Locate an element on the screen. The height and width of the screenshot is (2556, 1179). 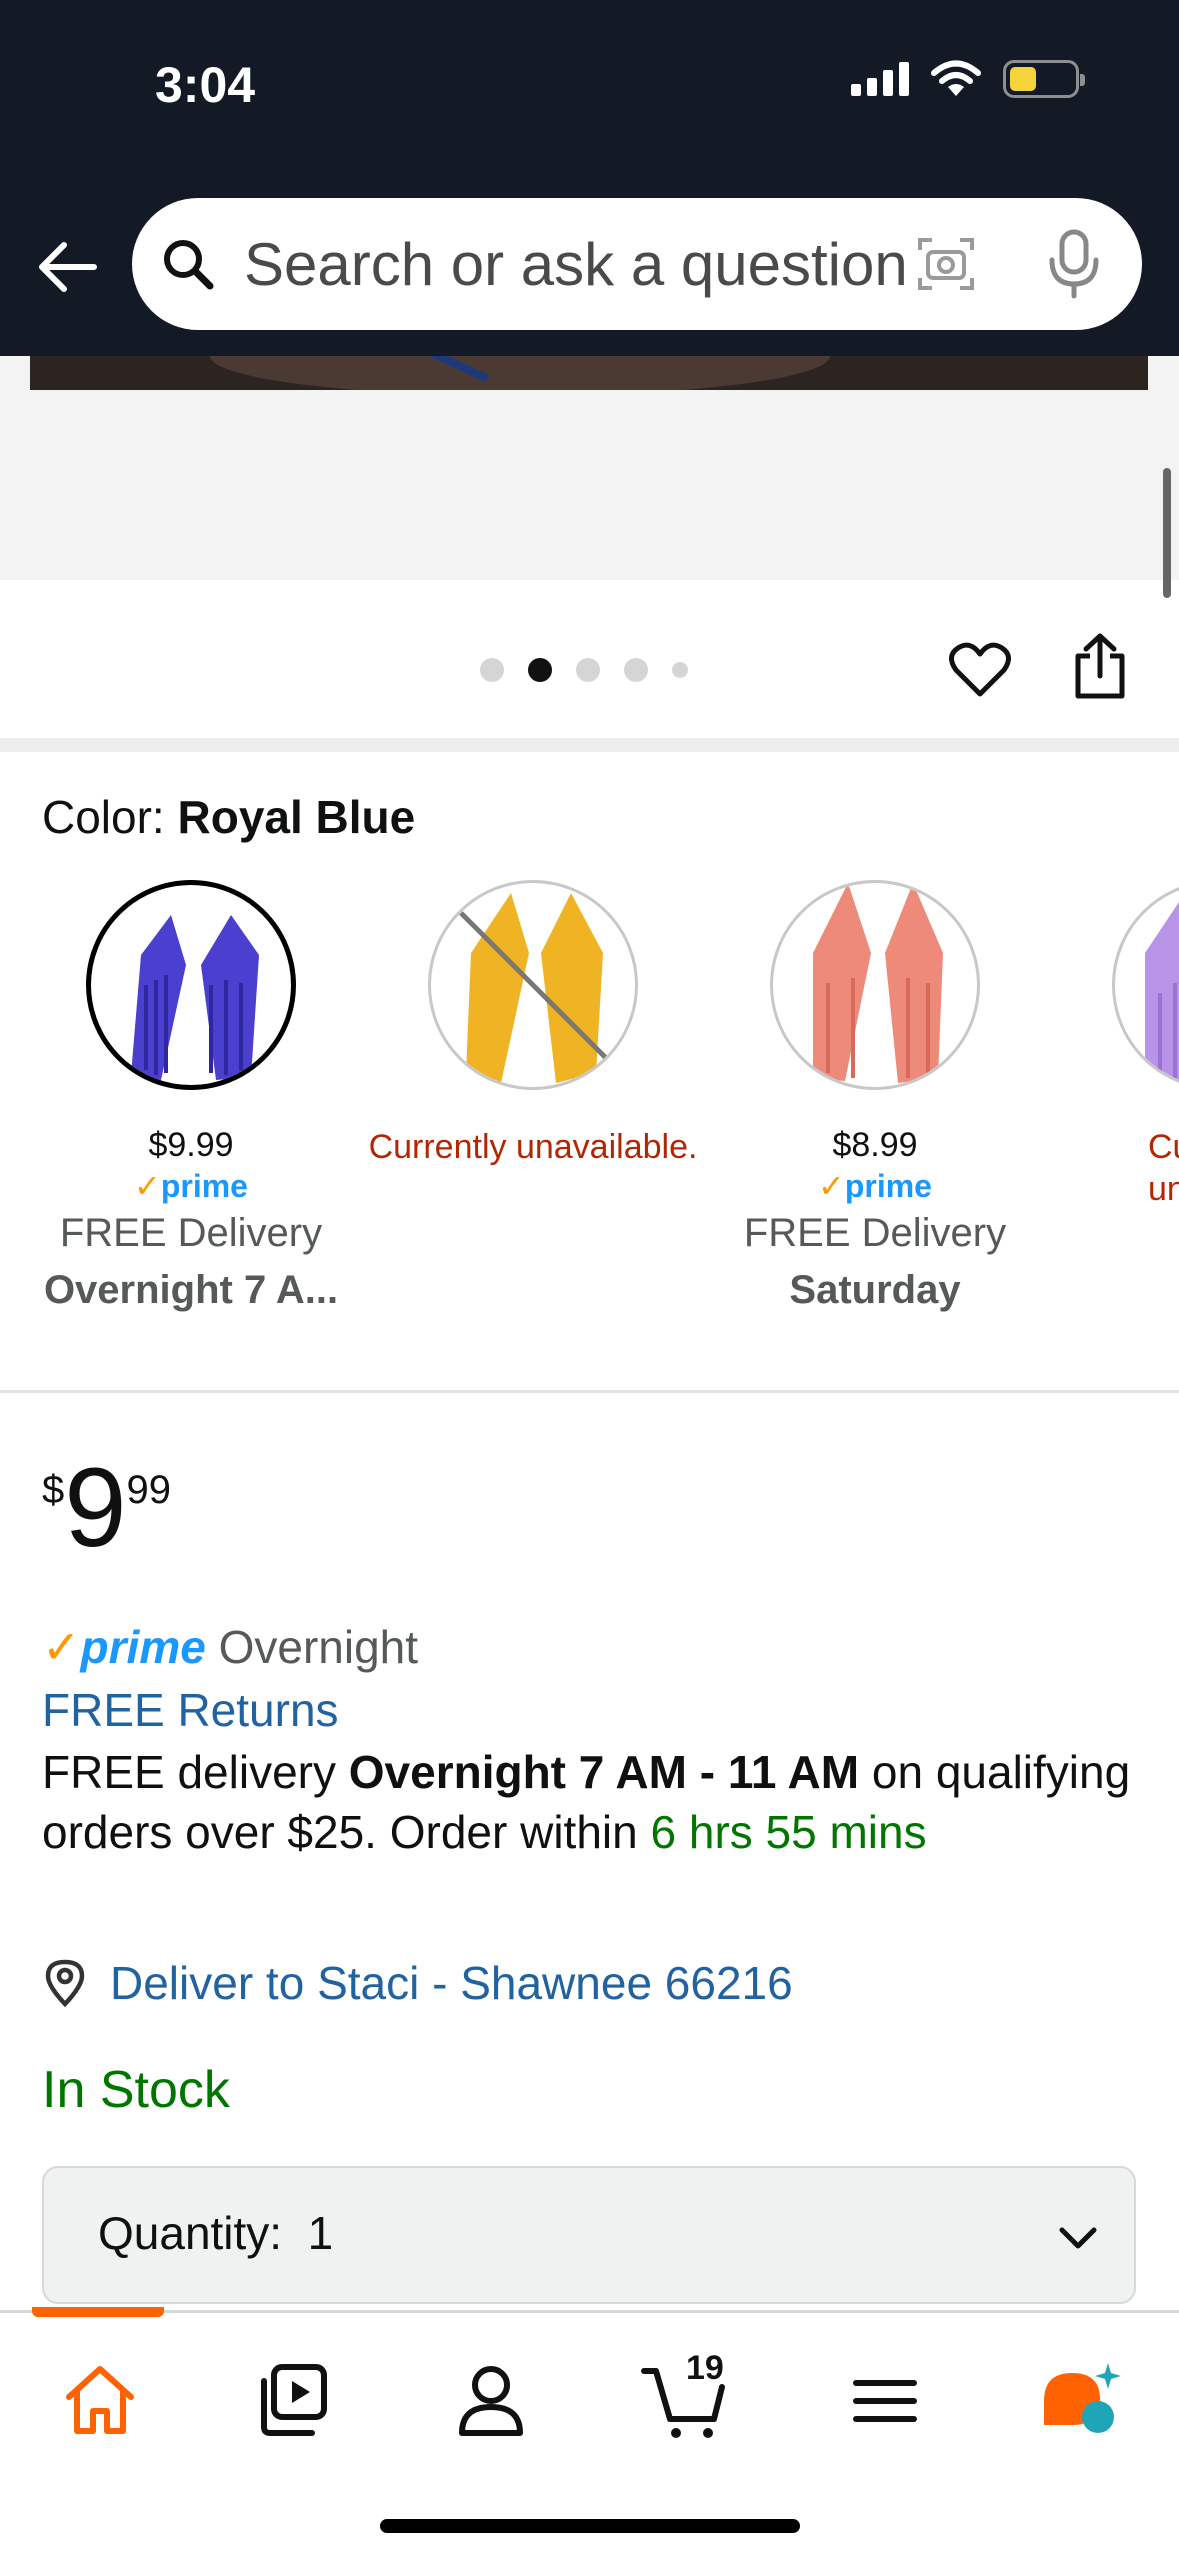
selected-color-name: Royal Blue is located at coordinates (296, 817).